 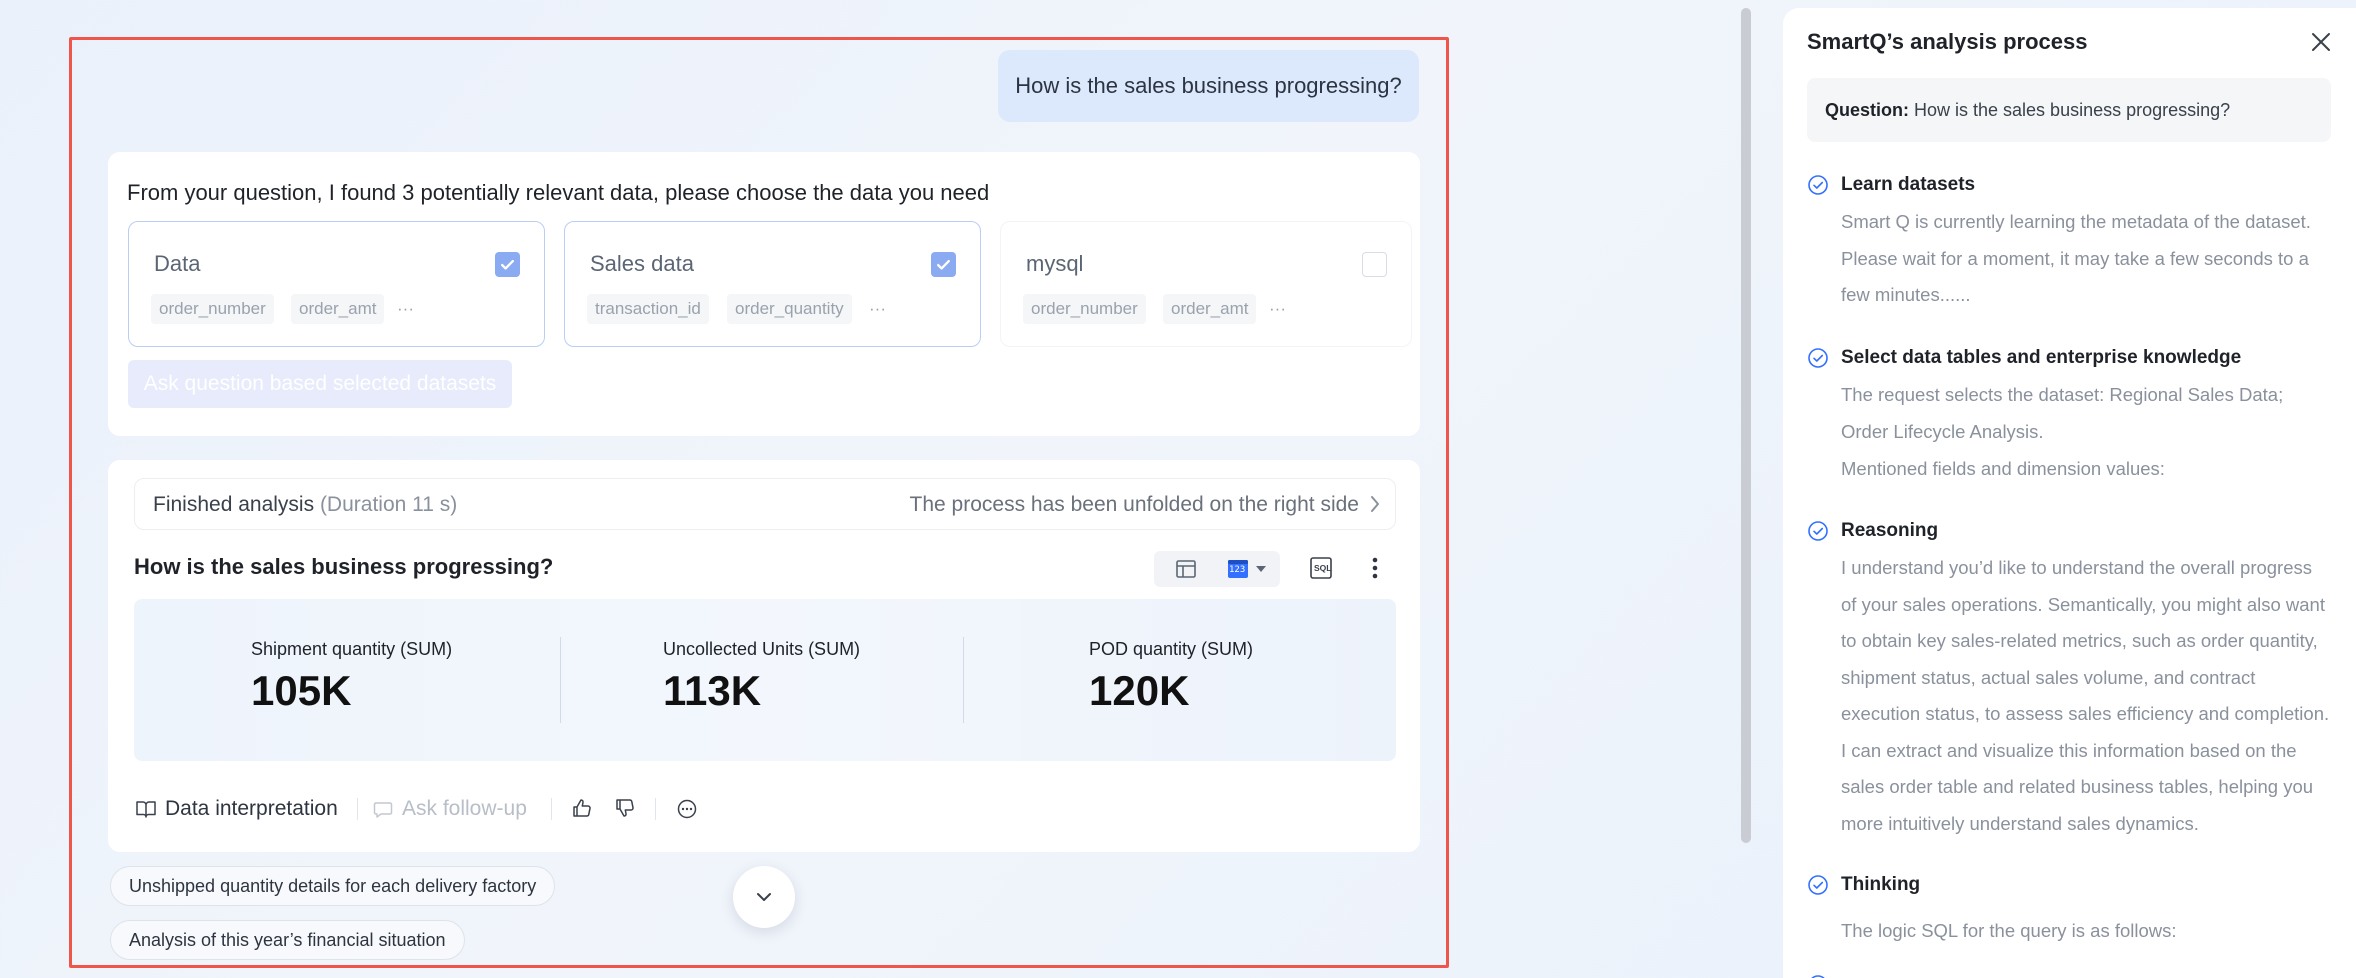 What do you see at coordinates (1171, 649) in the screenshot?
I see `kpi-label: POD quantity (SUM)` at bounding box center [1171, 649].